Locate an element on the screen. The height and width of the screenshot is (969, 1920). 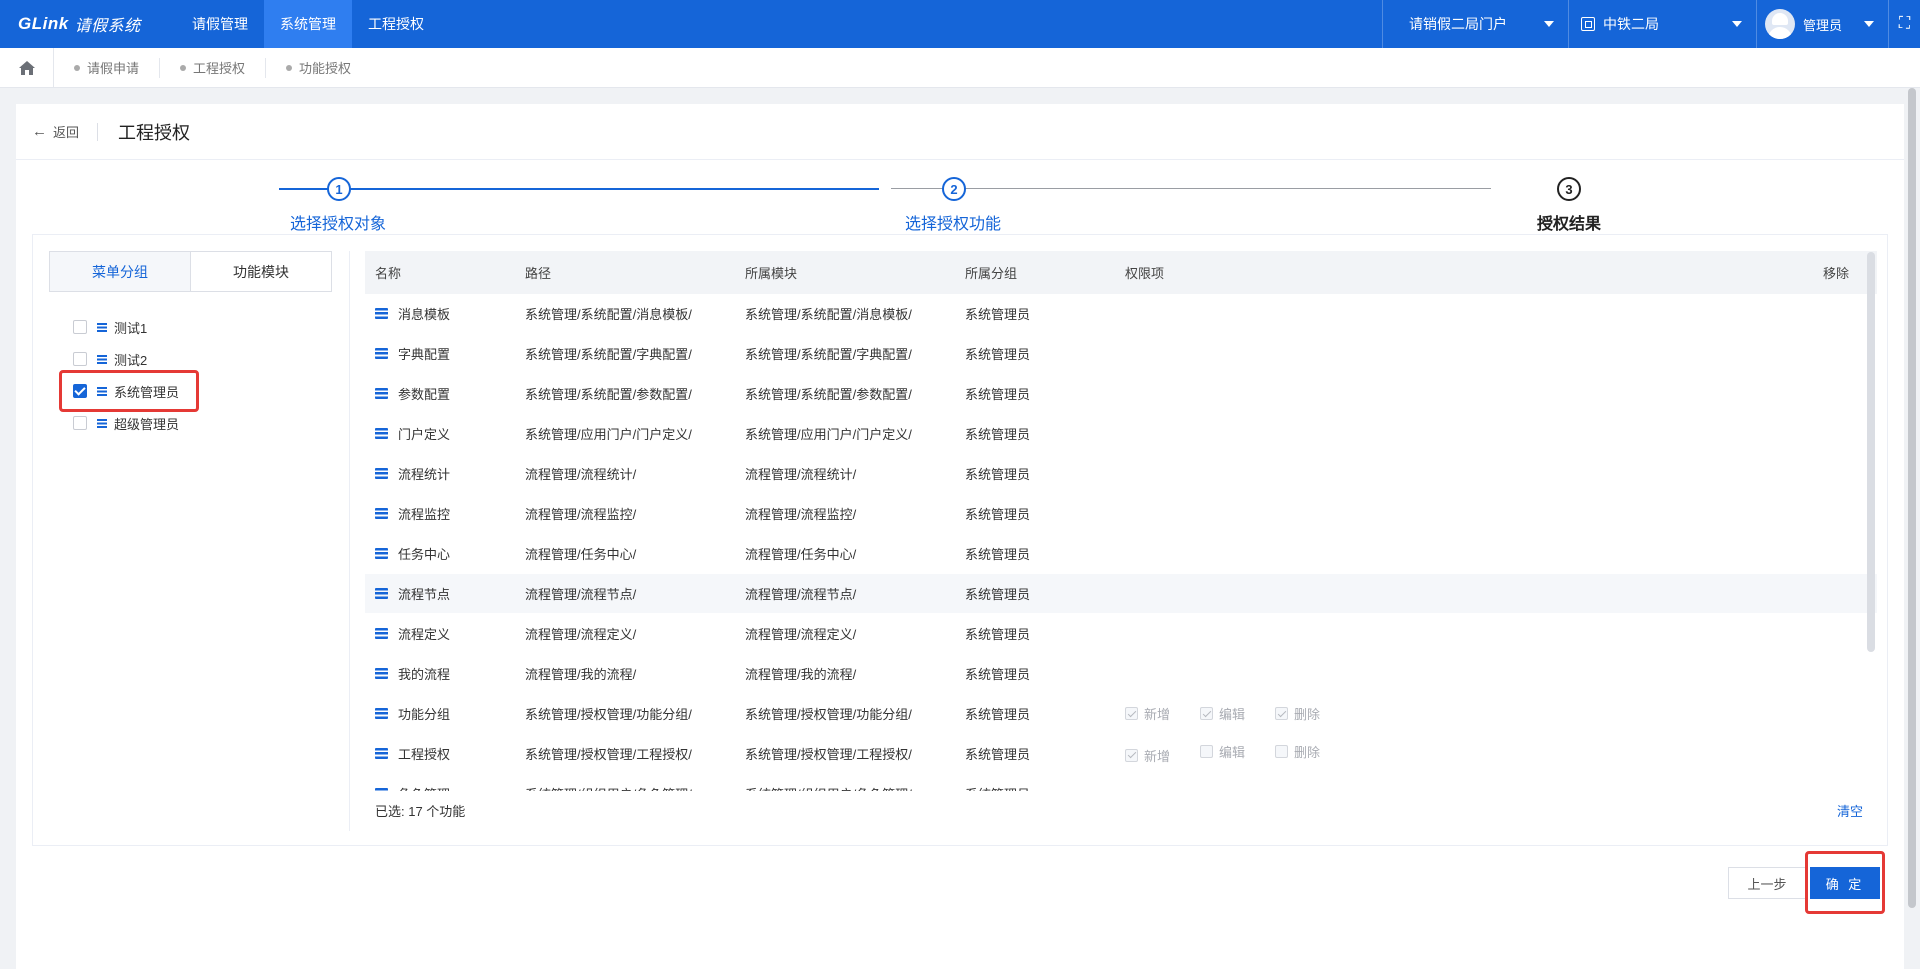
group-label: 测试1 is located at coordinates (131, 328).